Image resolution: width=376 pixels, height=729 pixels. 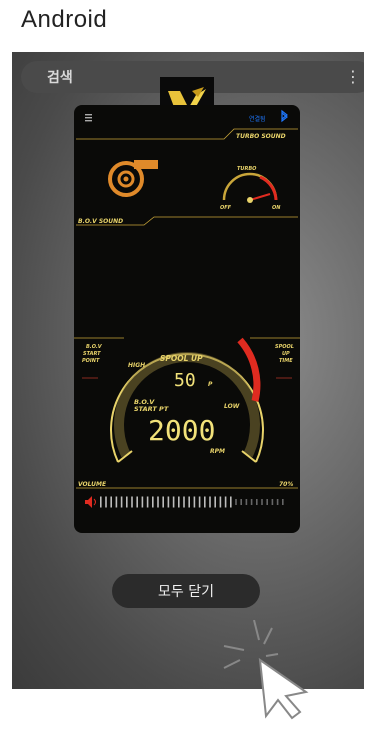 What do you see at coordinates (284, 116) in the screenshot?
I see `bluetooth-icon` at bounding box center [284, 116].